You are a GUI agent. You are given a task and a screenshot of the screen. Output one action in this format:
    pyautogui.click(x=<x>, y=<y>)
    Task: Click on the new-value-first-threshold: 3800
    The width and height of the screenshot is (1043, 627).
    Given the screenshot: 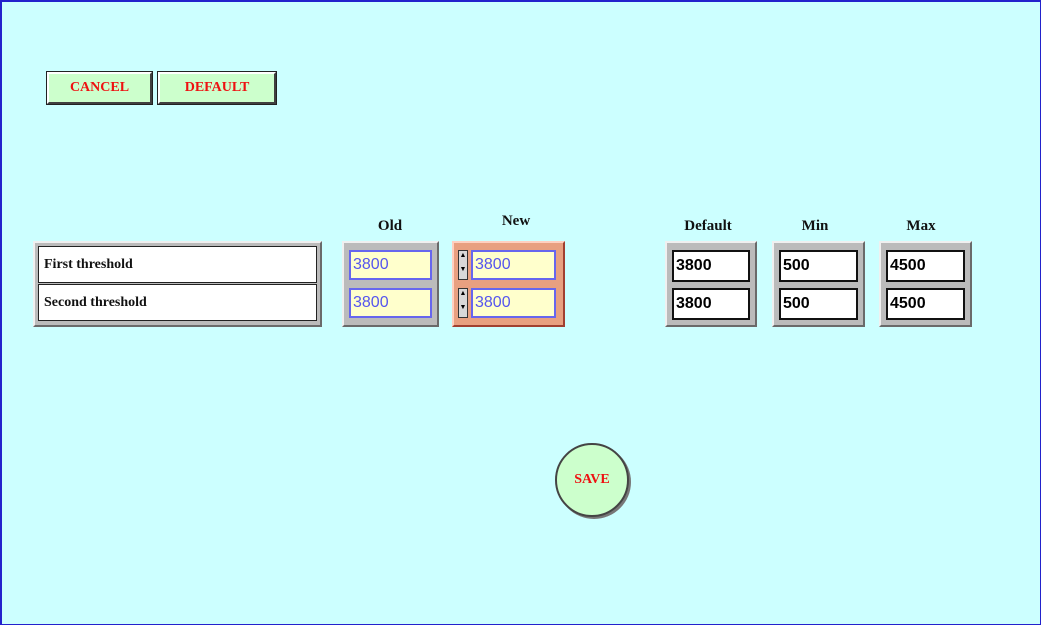 What is the action you would take?
    pyautogui.click(x=513, y=265)
    